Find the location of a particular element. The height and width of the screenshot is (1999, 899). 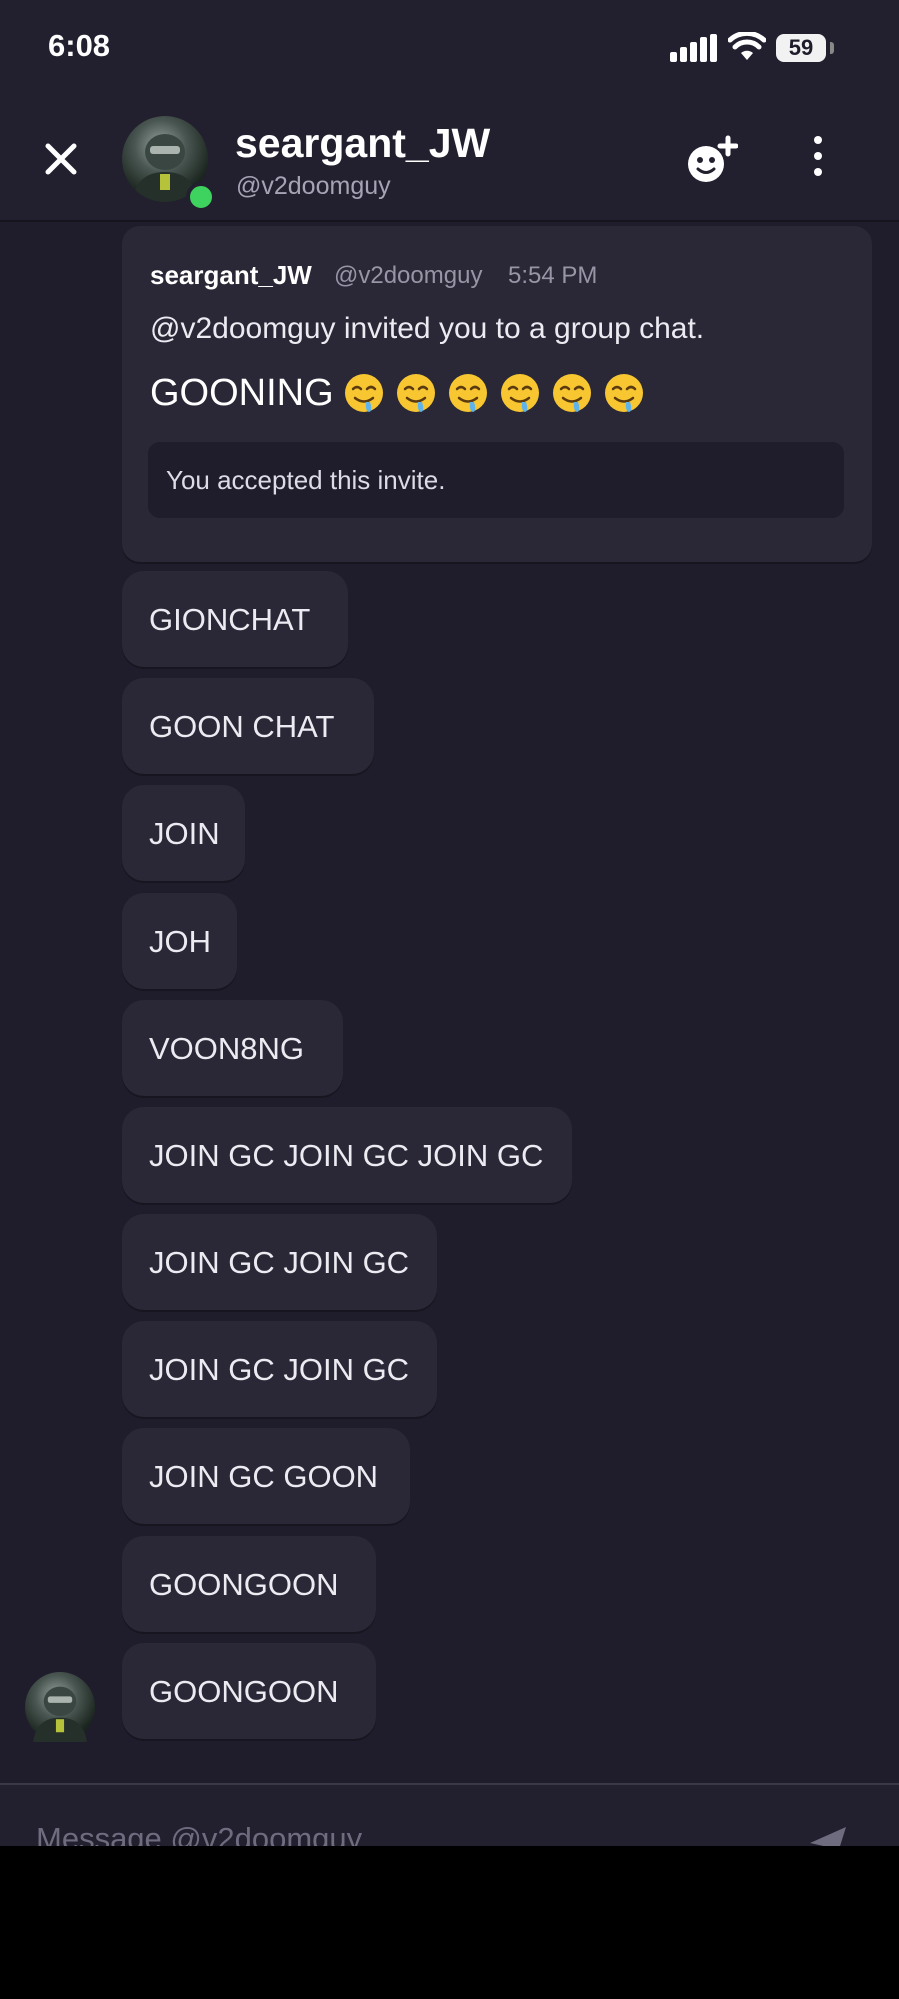

message-text: JOH is located at coordinates (180, 941).